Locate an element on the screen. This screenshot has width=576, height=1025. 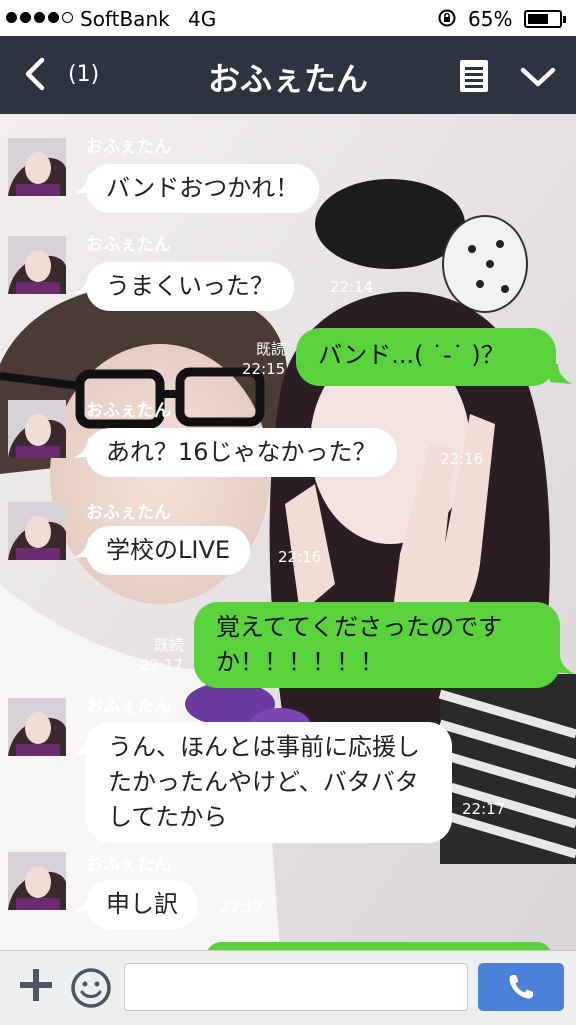
message-bubble-in: うまくいった？ is located at coordinates (190, 286).